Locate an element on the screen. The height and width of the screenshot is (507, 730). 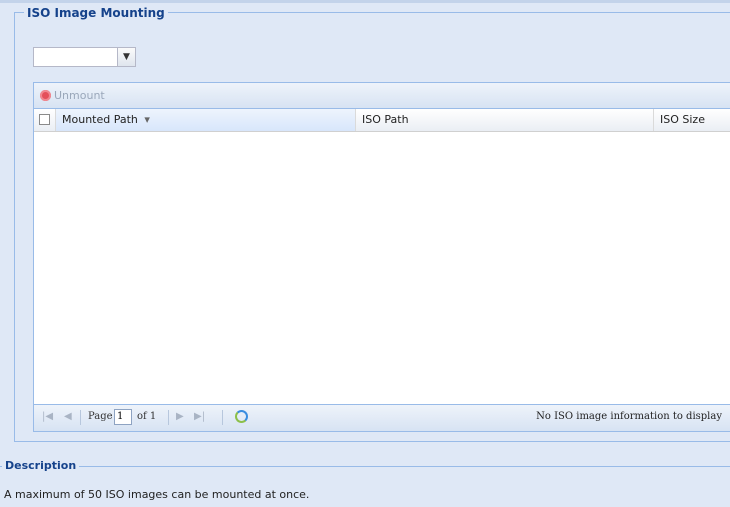
grid-toolbar: Unmount is located at coordinates (382, 96).